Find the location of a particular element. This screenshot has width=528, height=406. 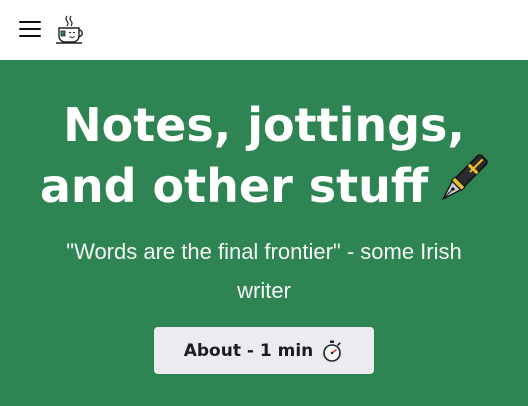

fountain-pen-icon is located at coordinates (464, 177).